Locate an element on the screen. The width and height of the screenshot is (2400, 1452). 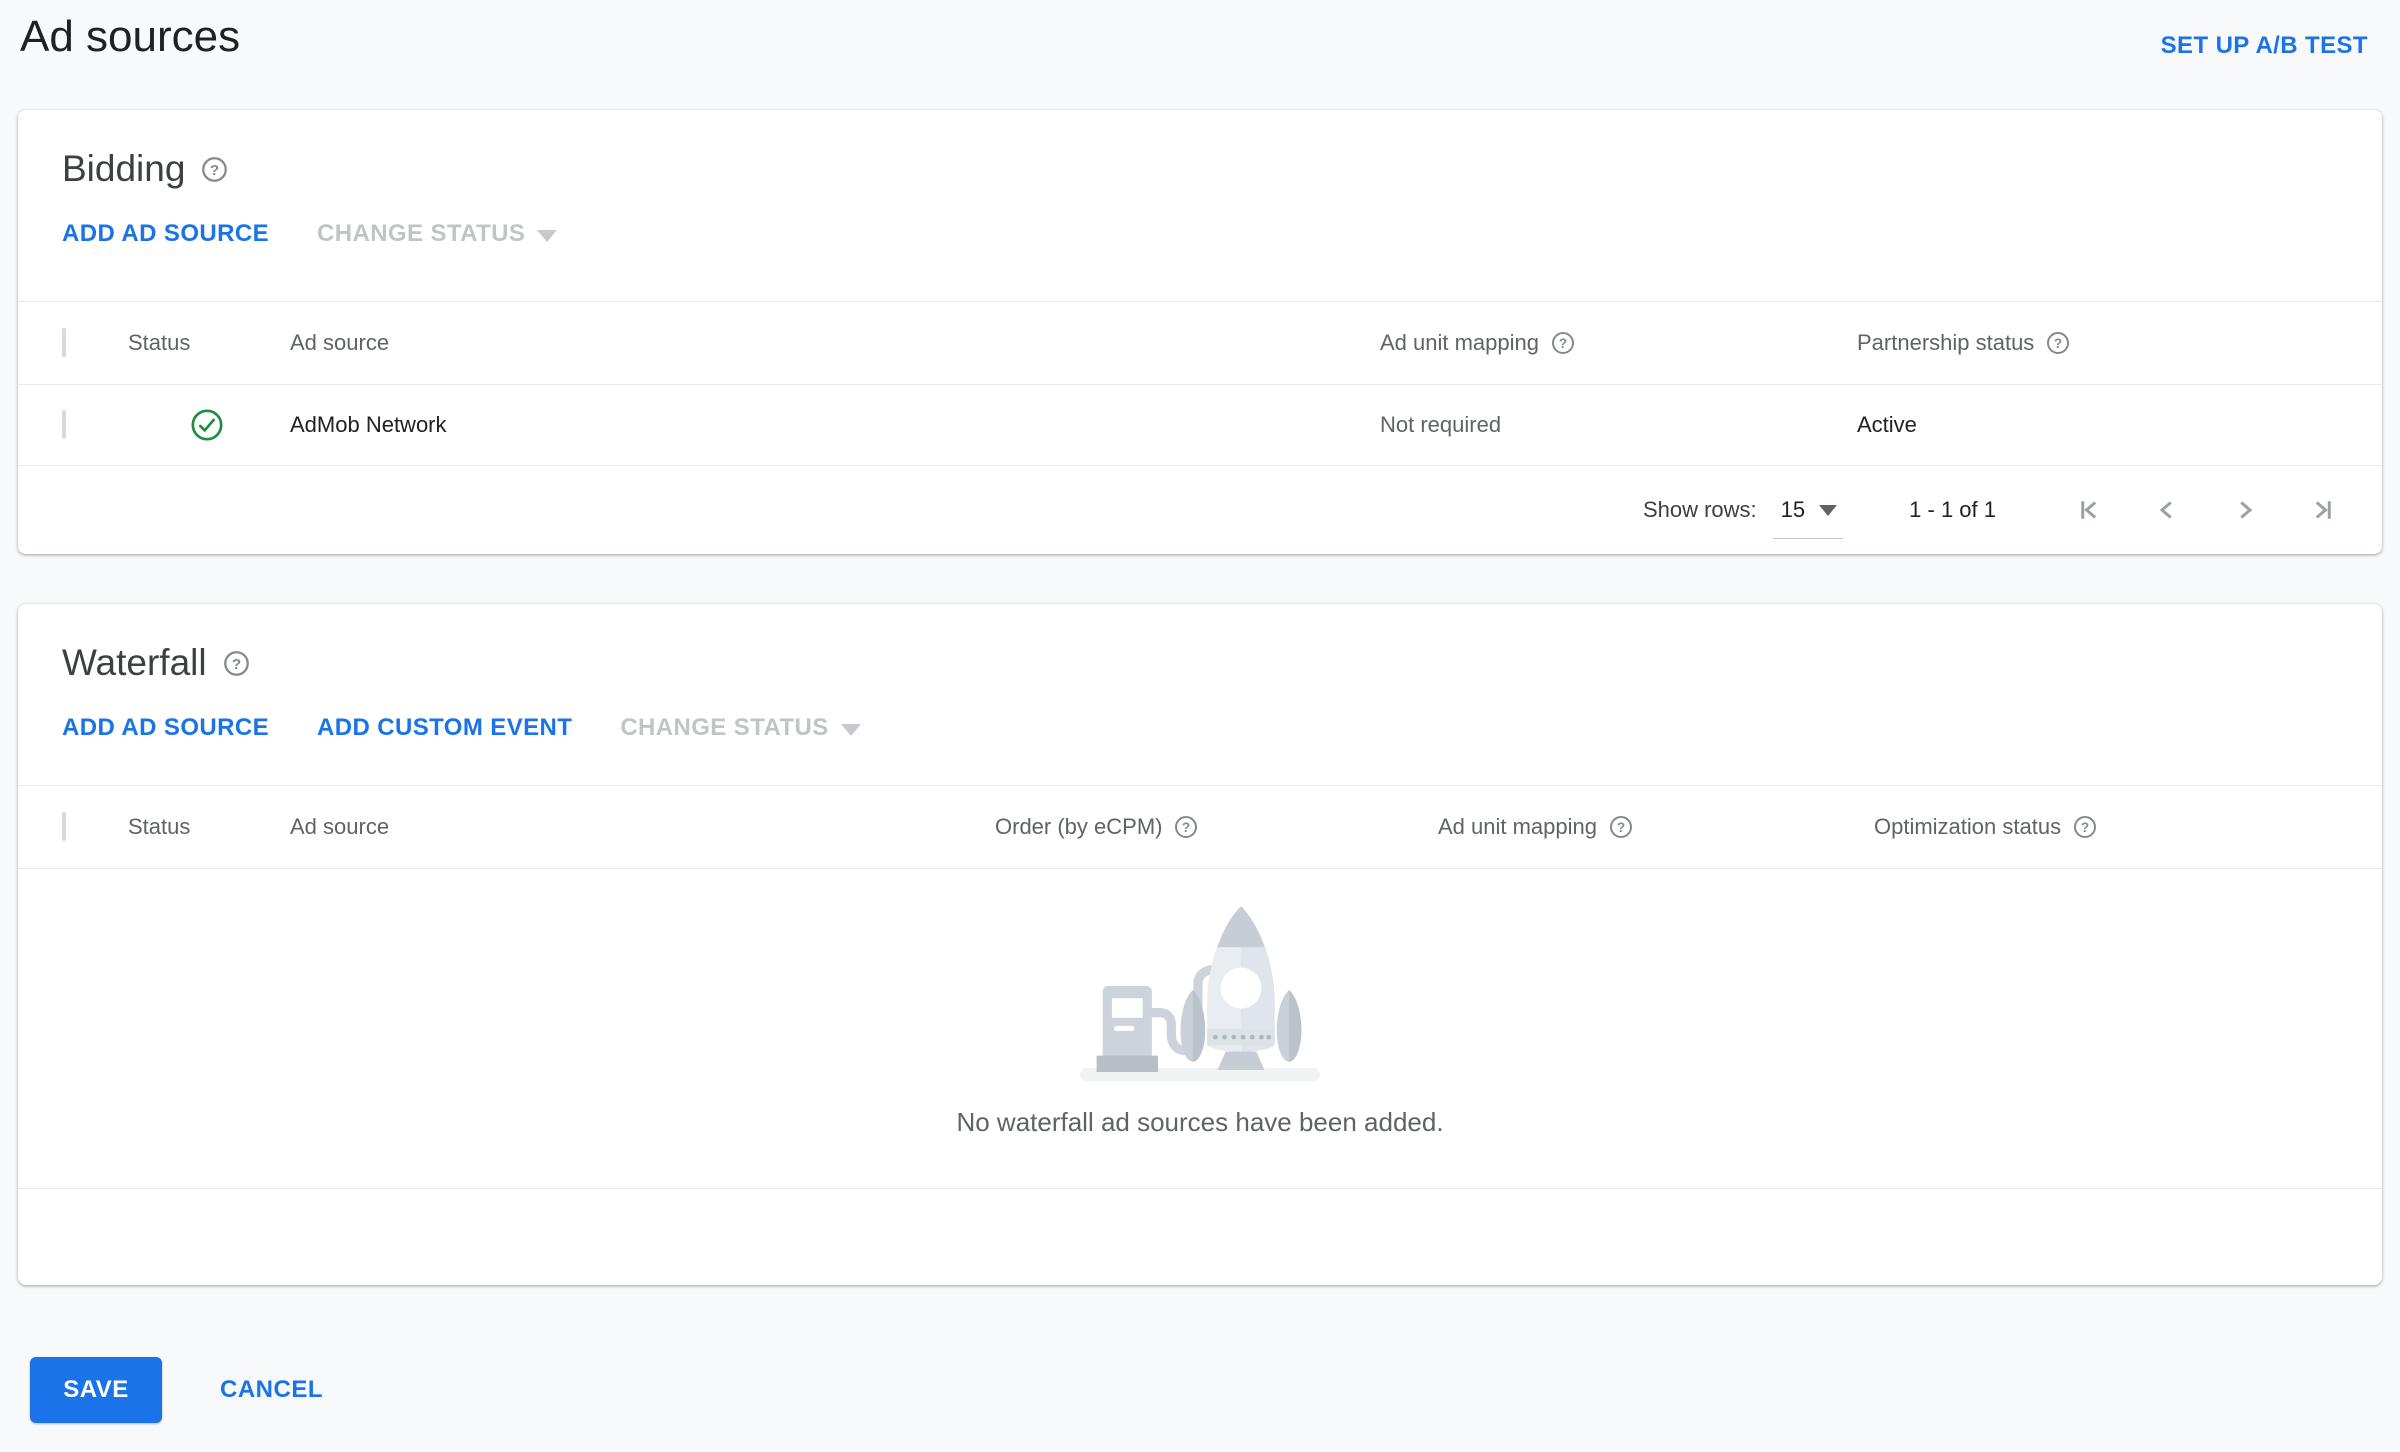
set-up-ab-test-link: SET UP A/B TEST is located at coordinates (2264, 46).